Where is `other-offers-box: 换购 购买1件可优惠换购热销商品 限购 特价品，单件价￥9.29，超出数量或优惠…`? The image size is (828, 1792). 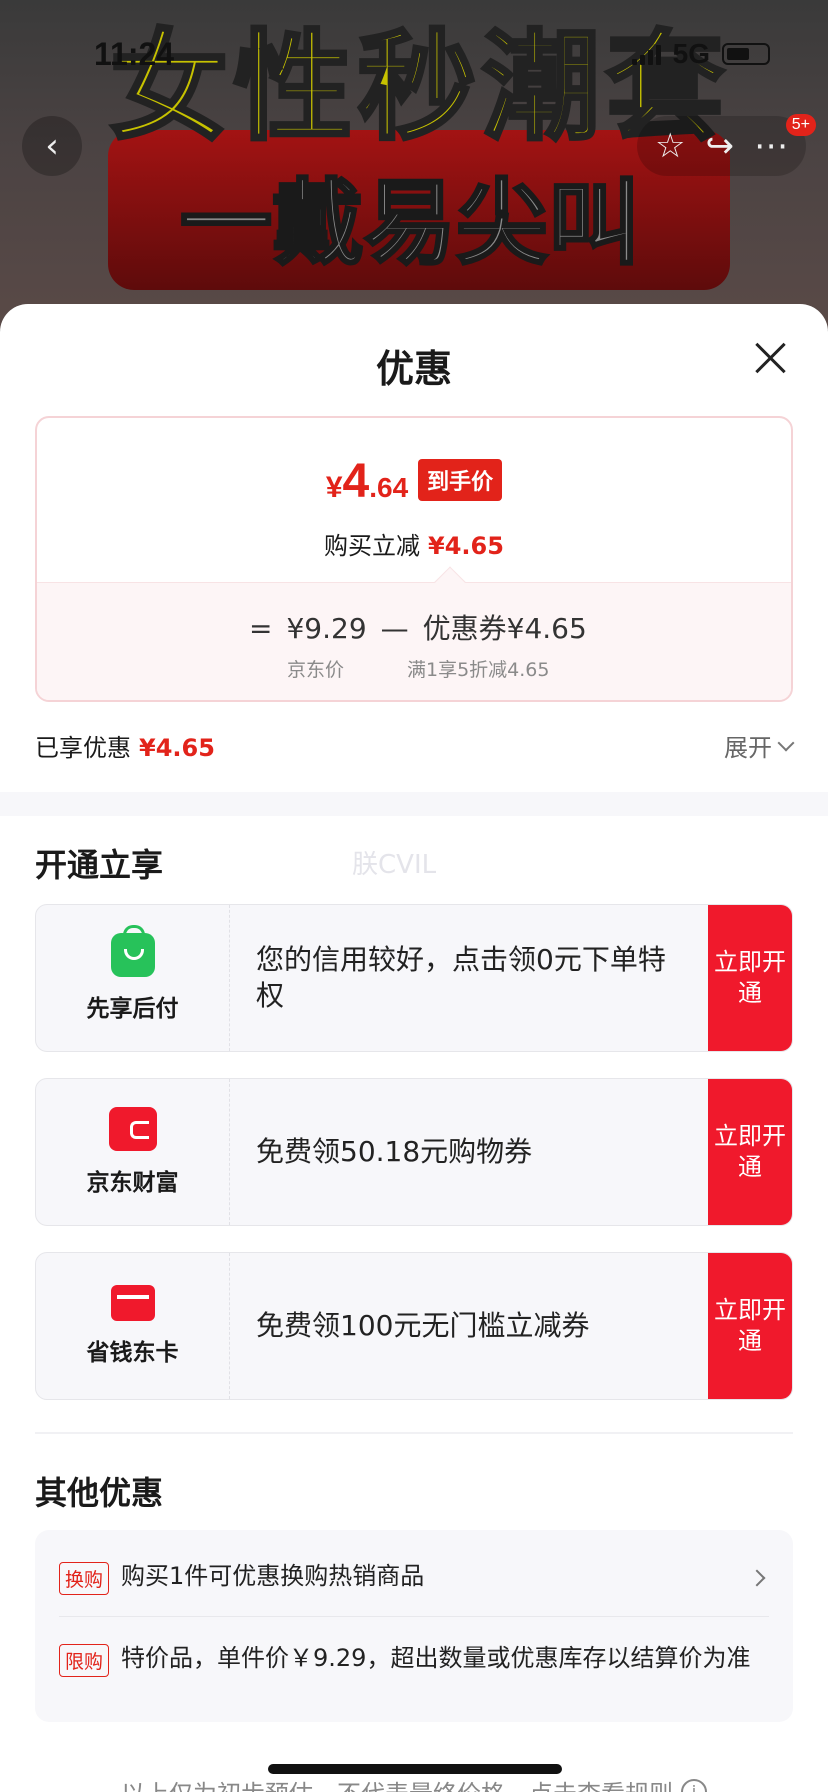 other-offers-box: 换购 购买1件可优惠换购热销商品 限购 特价品，单件价￥9.29，超出数量或优惠… is located at coordinates (414, 1626).